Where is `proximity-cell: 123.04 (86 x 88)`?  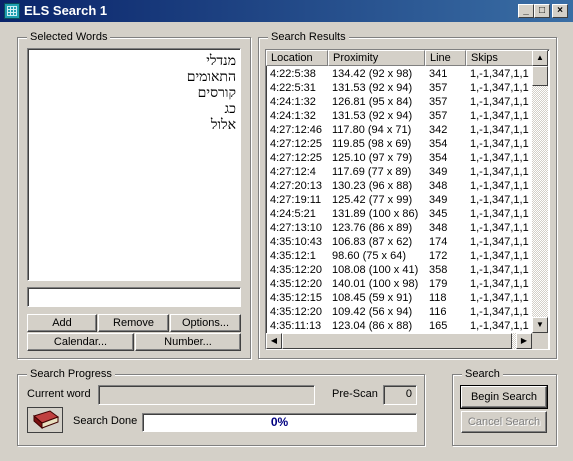
proximity-cell: 123.04 (86 x 88) is located at coordinates (372, 326).